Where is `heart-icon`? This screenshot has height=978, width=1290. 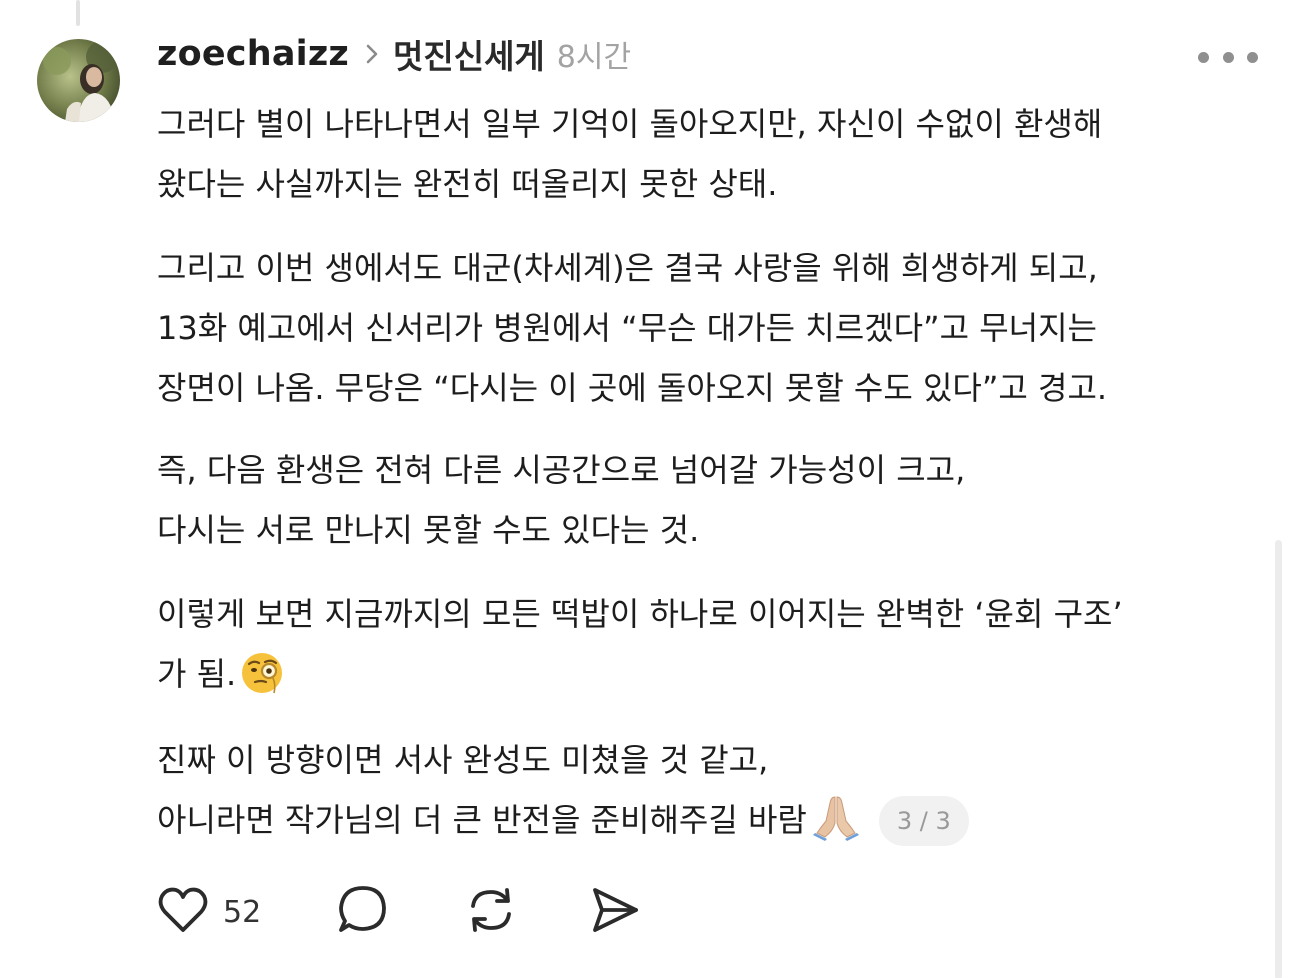 heart-icon is located at coordinates (183, 912).